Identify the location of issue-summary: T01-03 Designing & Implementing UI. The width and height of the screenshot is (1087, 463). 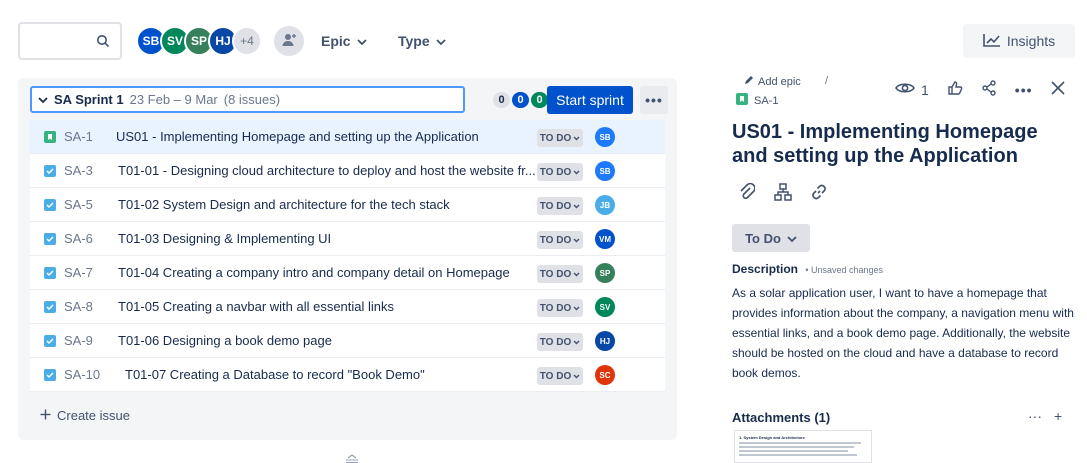
(330, 238).